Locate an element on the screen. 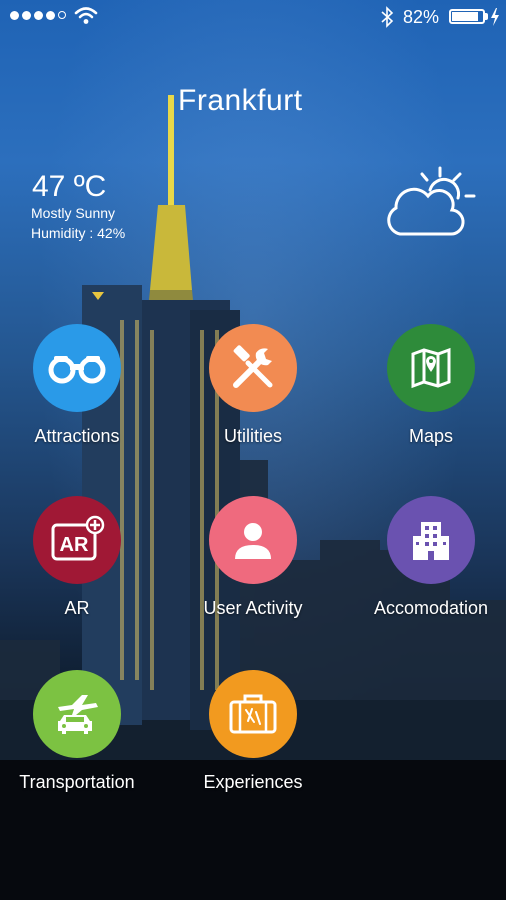  attractions-label: Attractions is located at coordinates (77, 436).